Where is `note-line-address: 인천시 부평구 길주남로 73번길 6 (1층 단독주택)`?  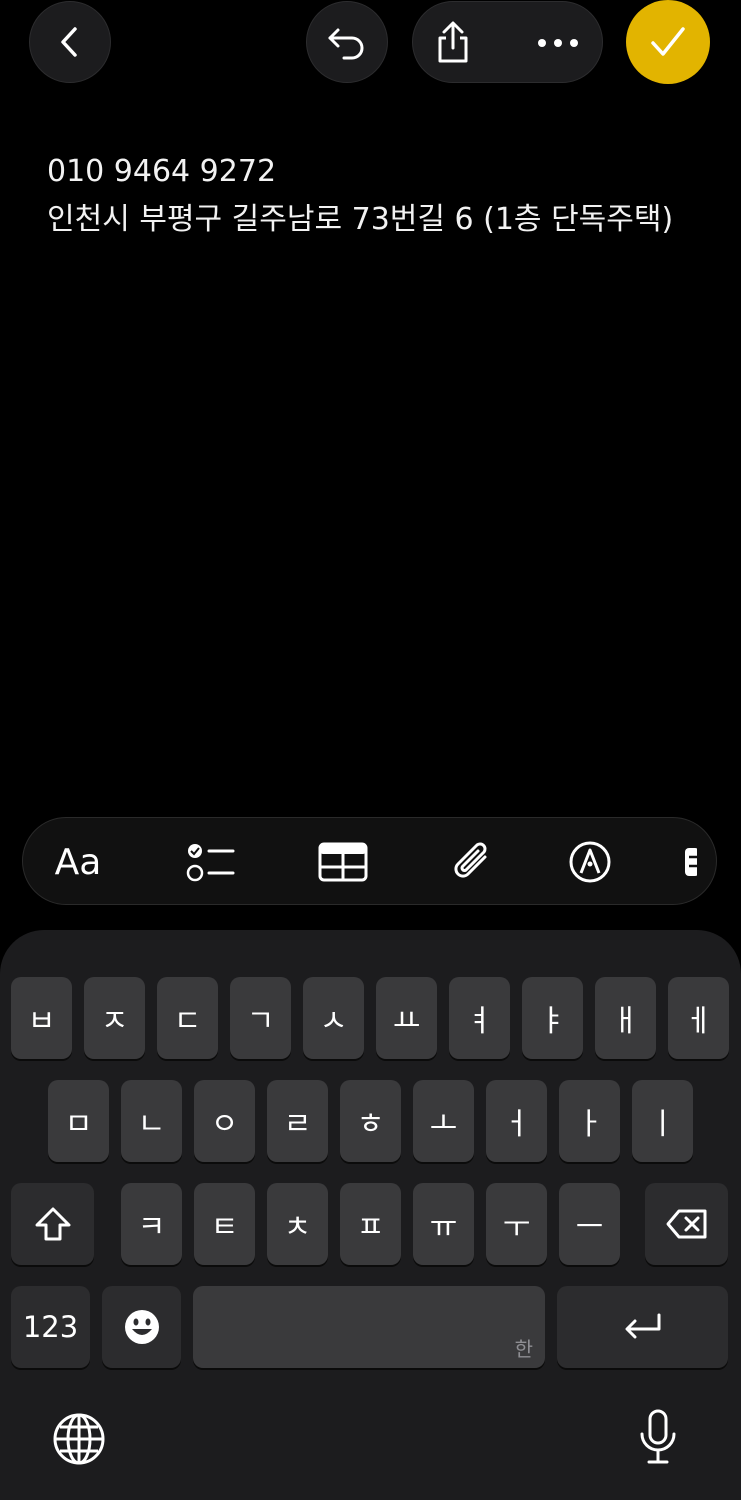 note-line-address: 인천시 부평구 길주남로 73번길 6 (1층 단독주택) is located at coordinates (360, 219).